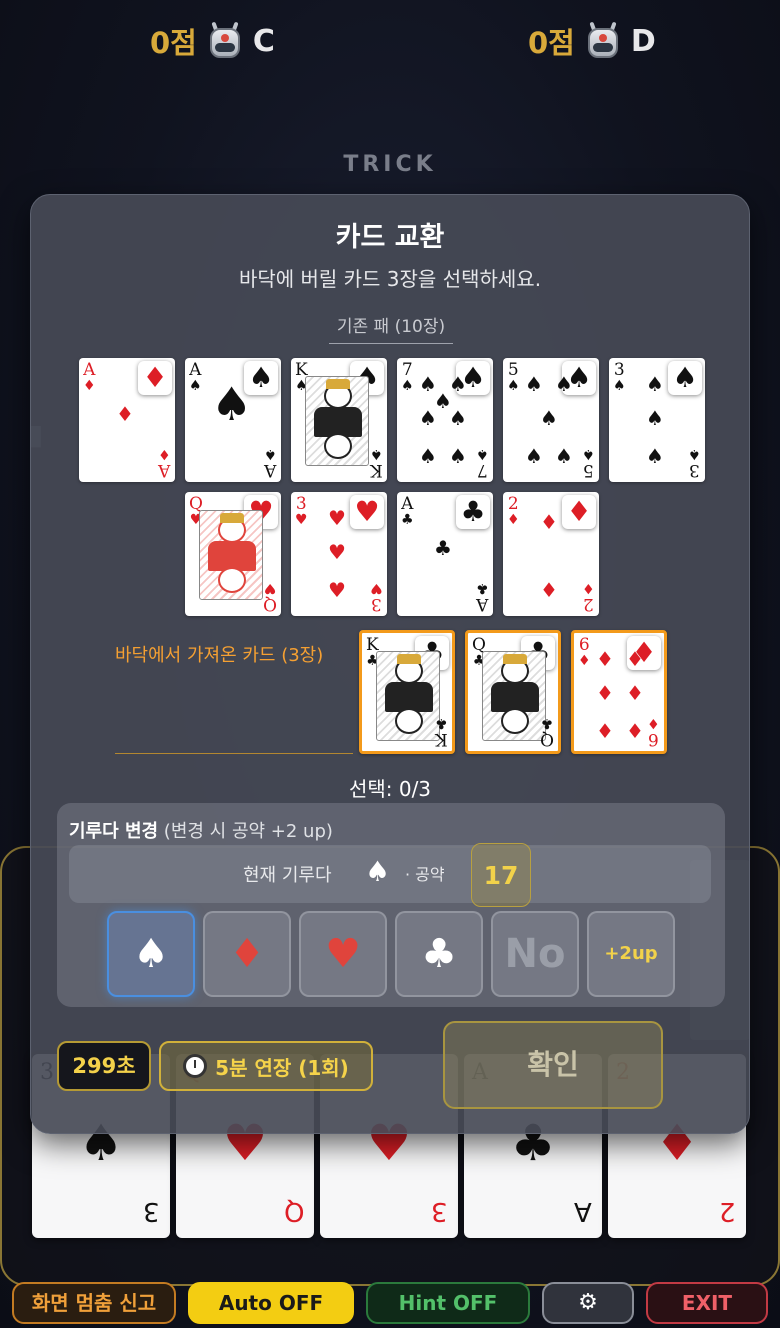  What do you see at coordinates (551, 554) in the screenshot?
I see `playing-card: 2 ♦ ♦ ♦ ♦ 2 ♦` at bounding box center [551, 554].